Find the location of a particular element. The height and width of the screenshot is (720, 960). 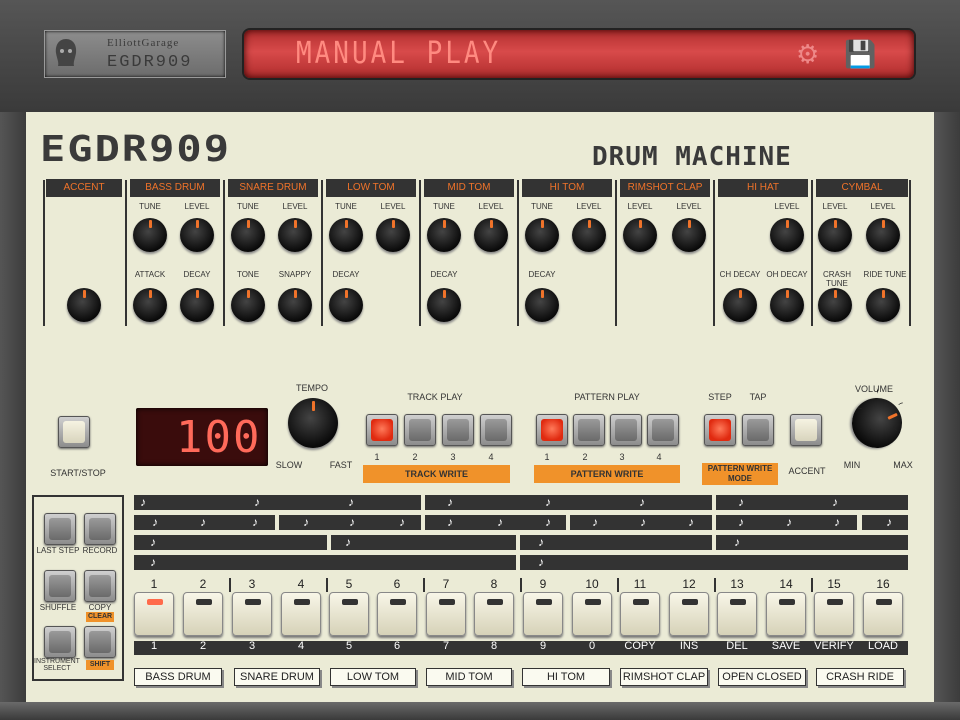

last-step-label: LAST STEP is located at coordinates (58, 550).